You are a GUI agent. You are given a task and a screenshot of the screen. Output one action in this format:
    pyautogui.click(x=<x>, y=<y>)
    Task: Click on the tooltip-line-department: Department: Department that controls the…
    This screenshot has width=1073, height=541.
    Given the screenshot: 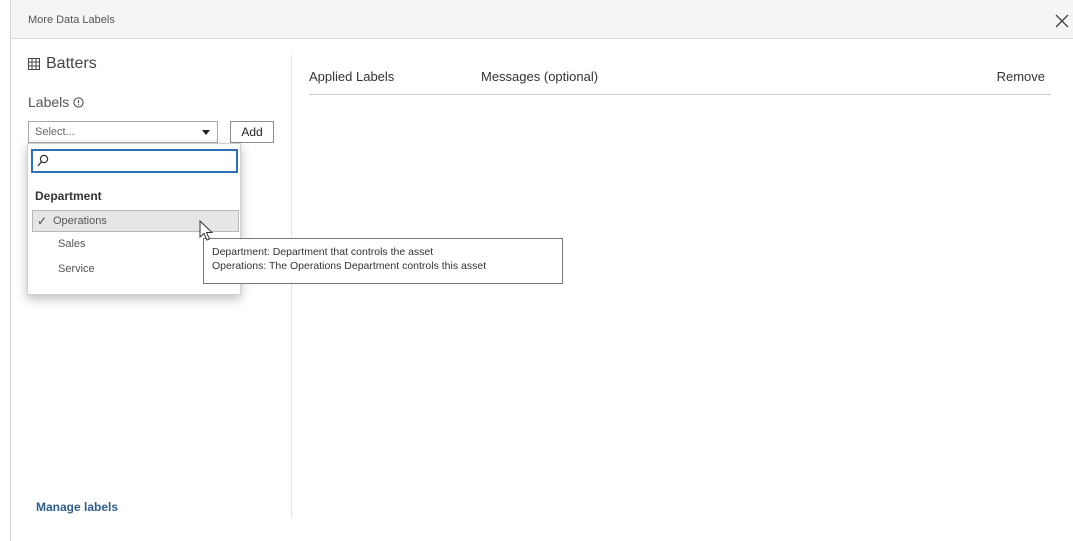 What is the action you would take?
    pyautogui.click(x=323, y=252)
    